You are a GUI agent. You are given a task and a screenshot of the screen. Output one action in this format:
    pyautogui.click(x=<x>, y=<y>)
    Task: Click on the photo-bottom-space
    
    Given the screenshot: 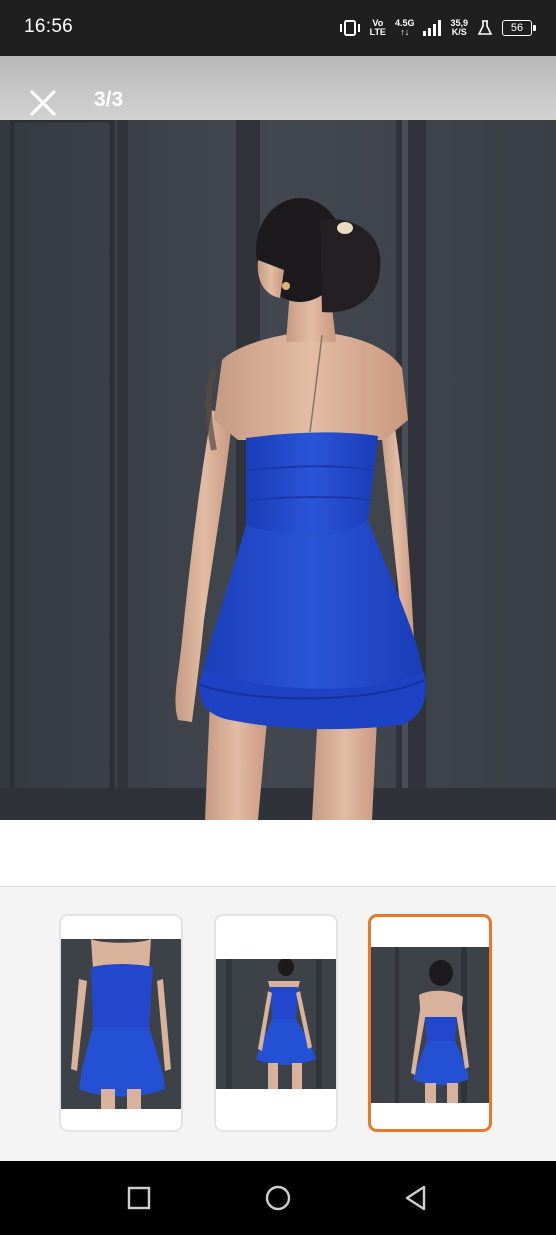 What is the action you would take?
    pyautogui.click(x=278, y=853)
    